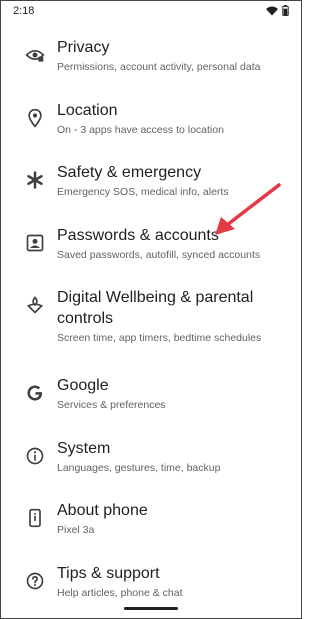  I want to click on navigation-handle, so click(151, 608).